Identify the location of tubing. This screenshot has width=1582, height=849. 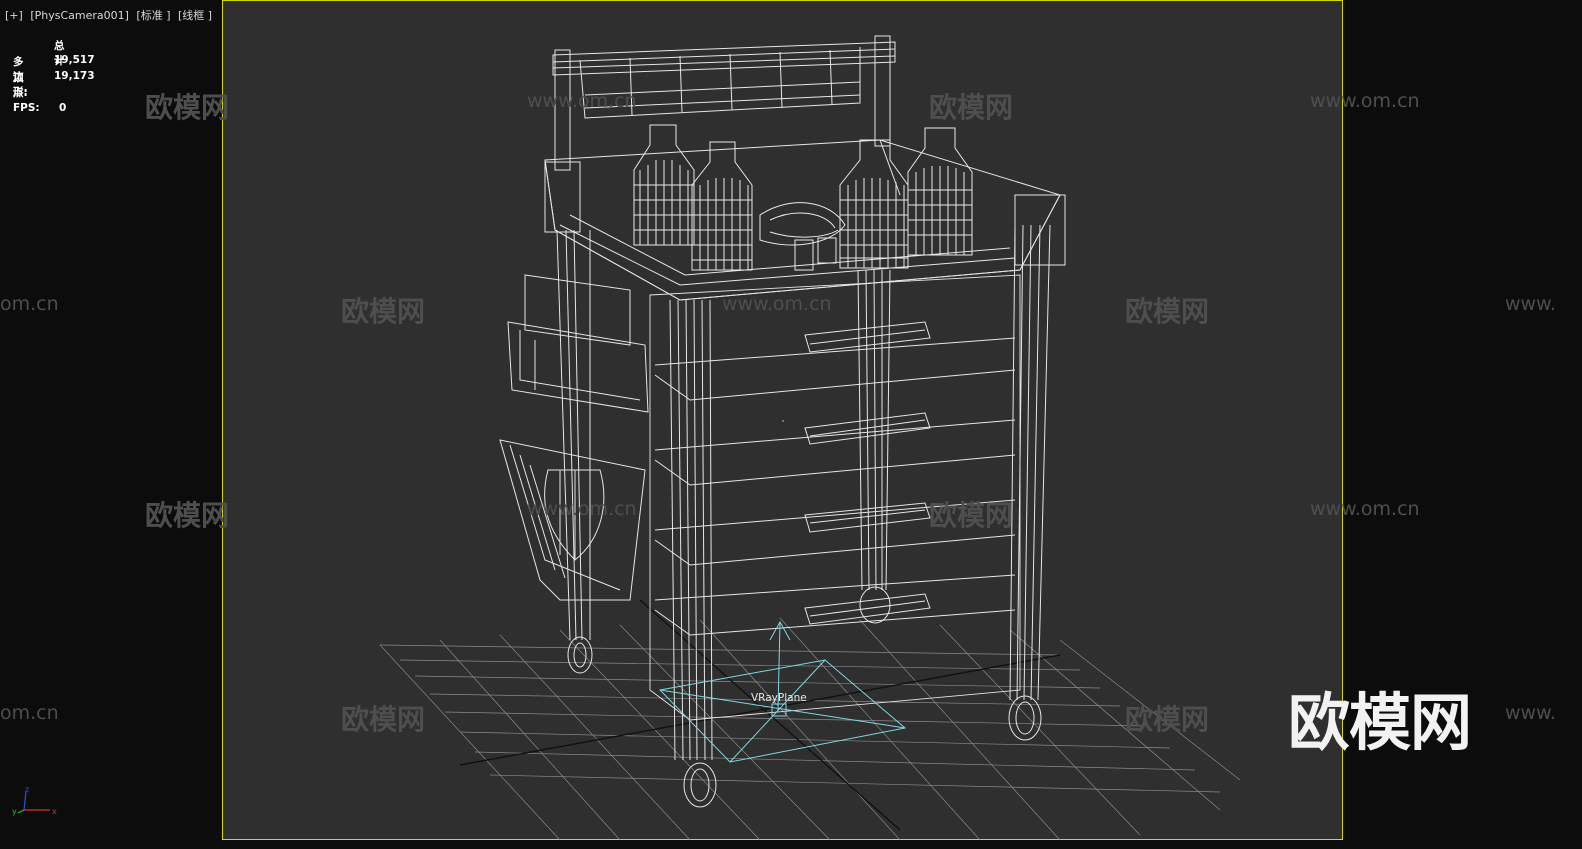
(802, 236).